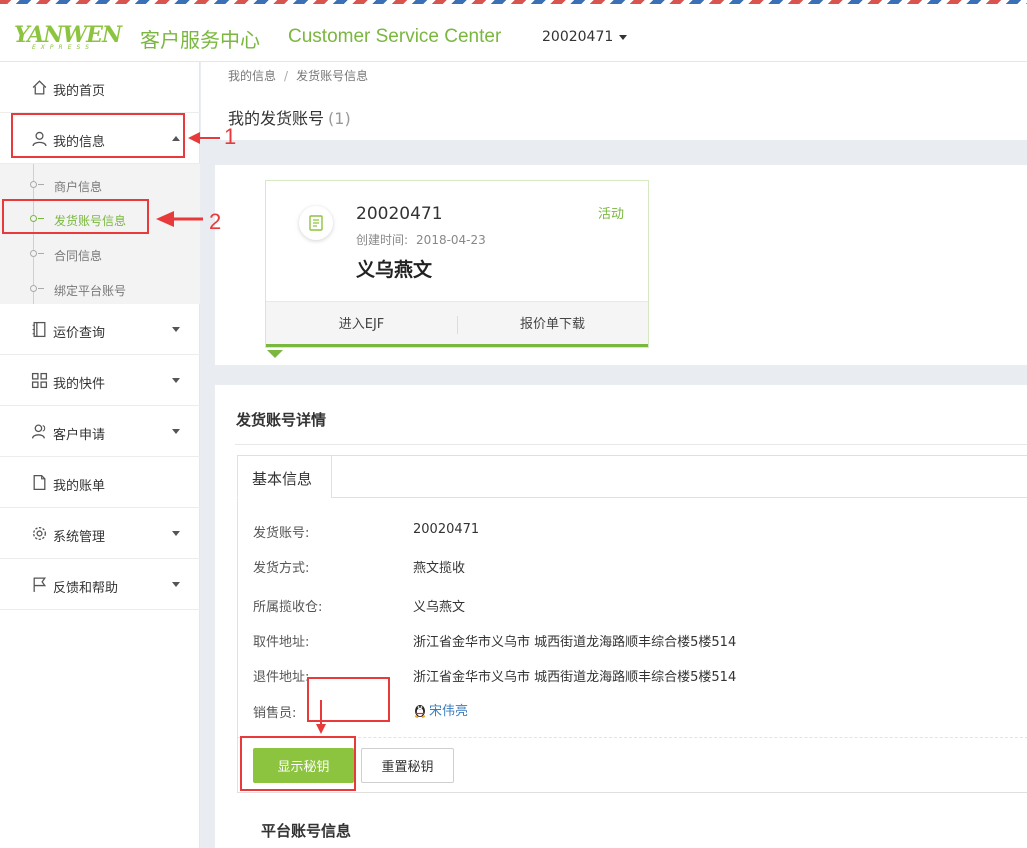  What do you see at coordinates (439, 607) in the screenshot?
I see `field-value-warehouse: 义乌燕文` at bounding box center [439, 607].